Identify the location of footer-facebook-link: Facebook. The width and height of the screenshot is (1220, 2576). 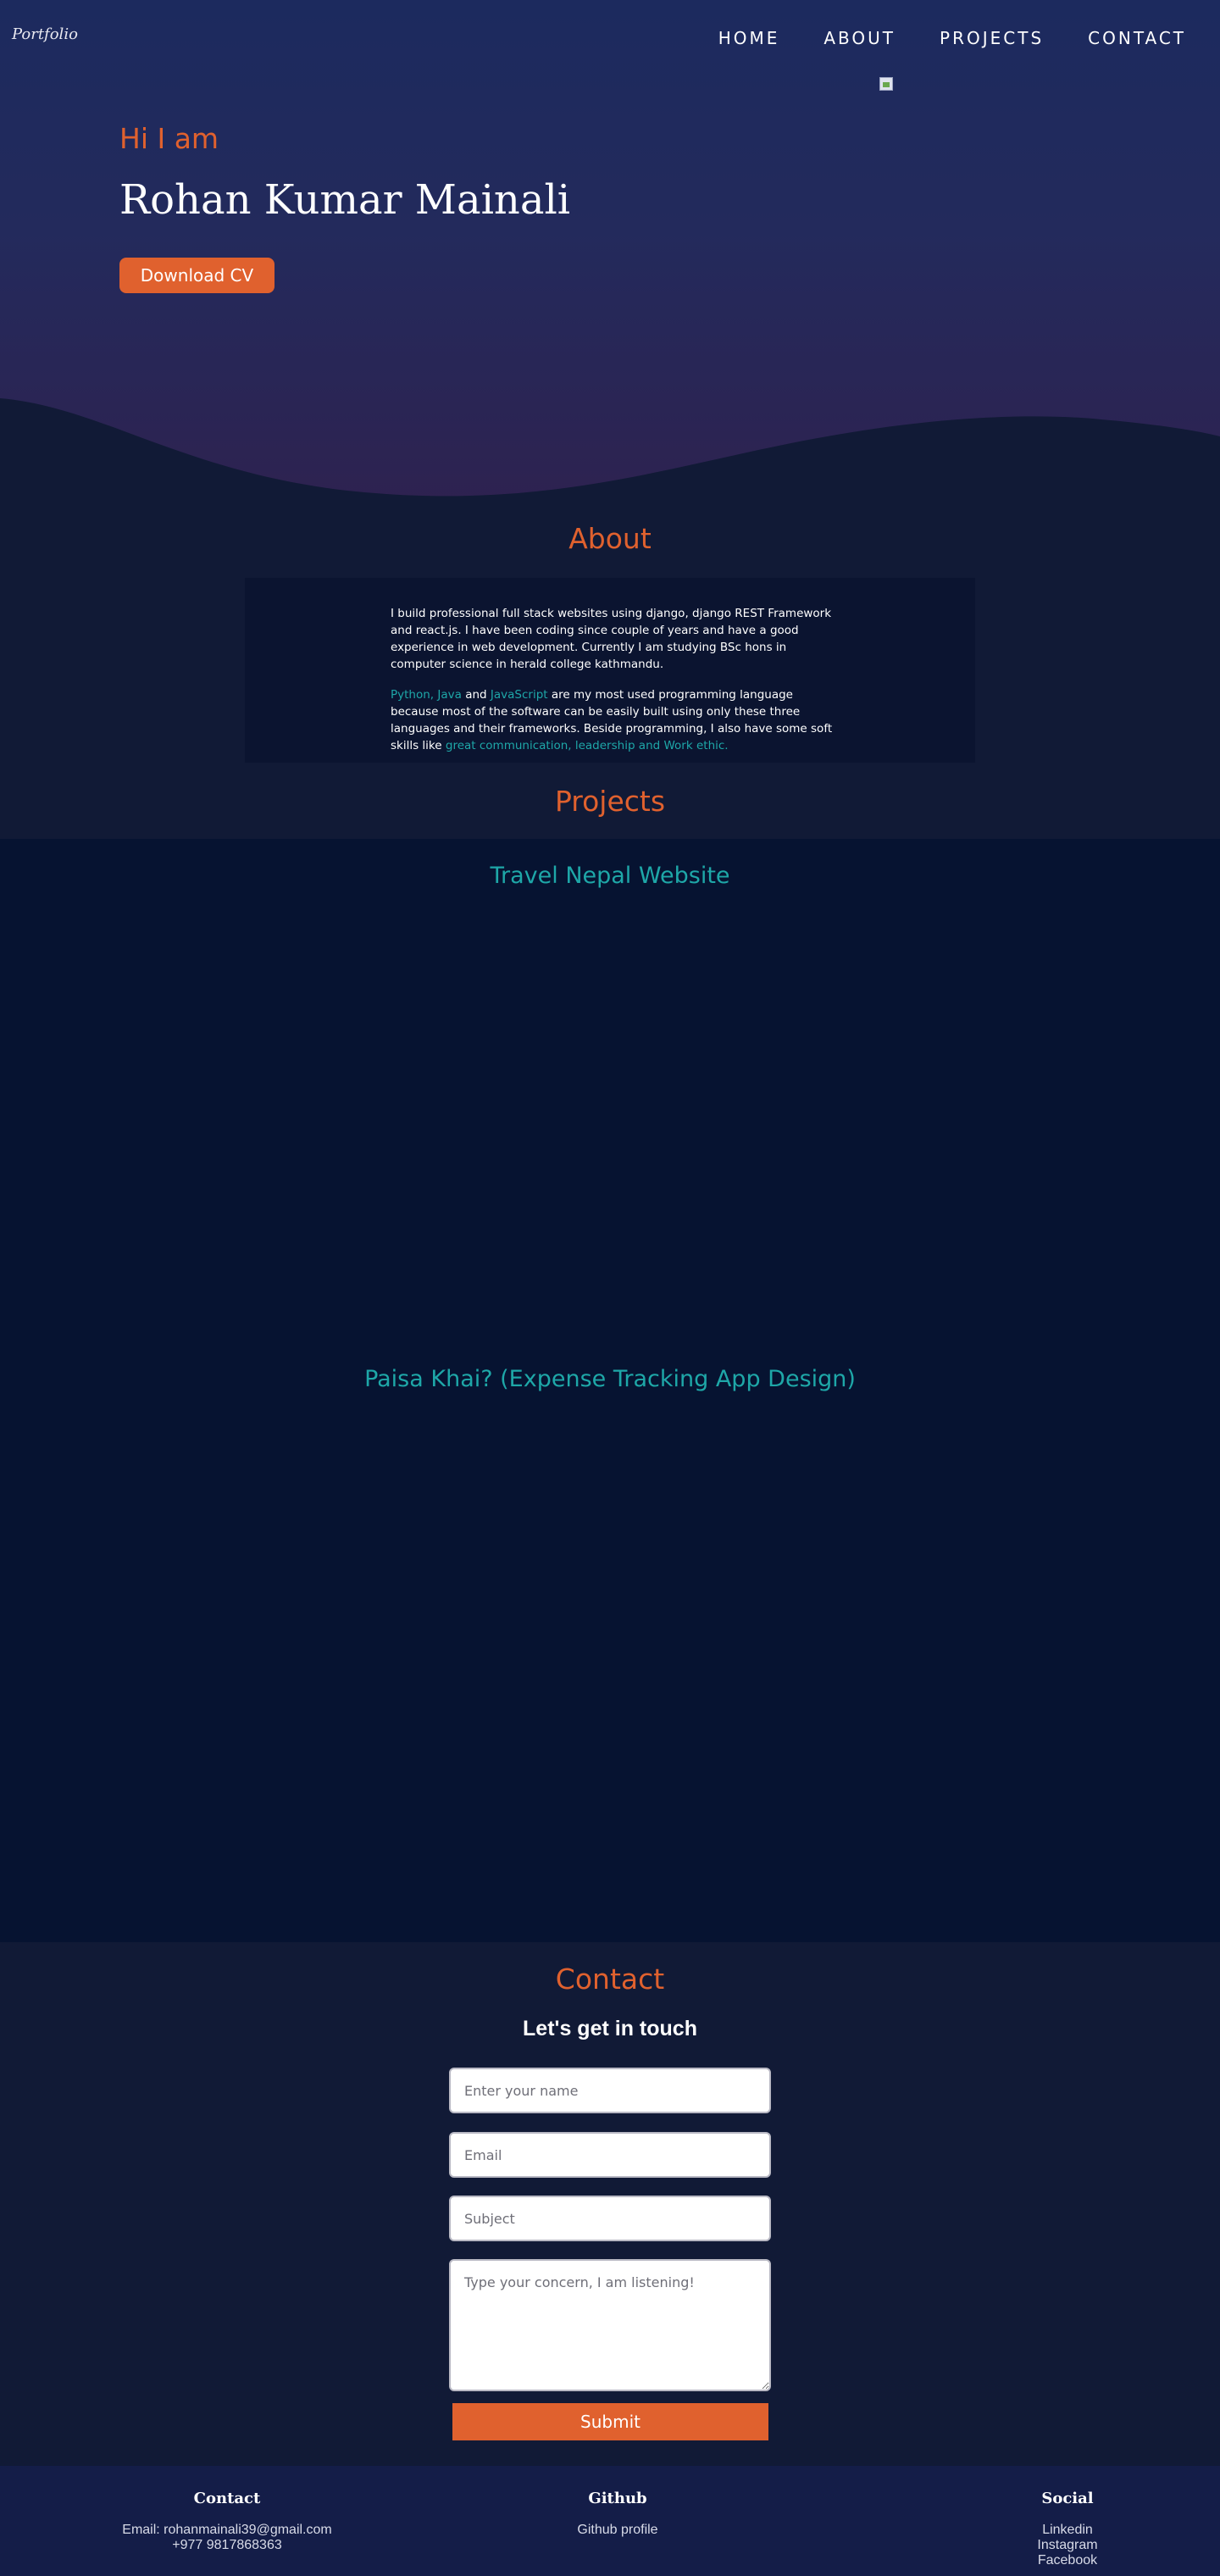
(1067, 2560).